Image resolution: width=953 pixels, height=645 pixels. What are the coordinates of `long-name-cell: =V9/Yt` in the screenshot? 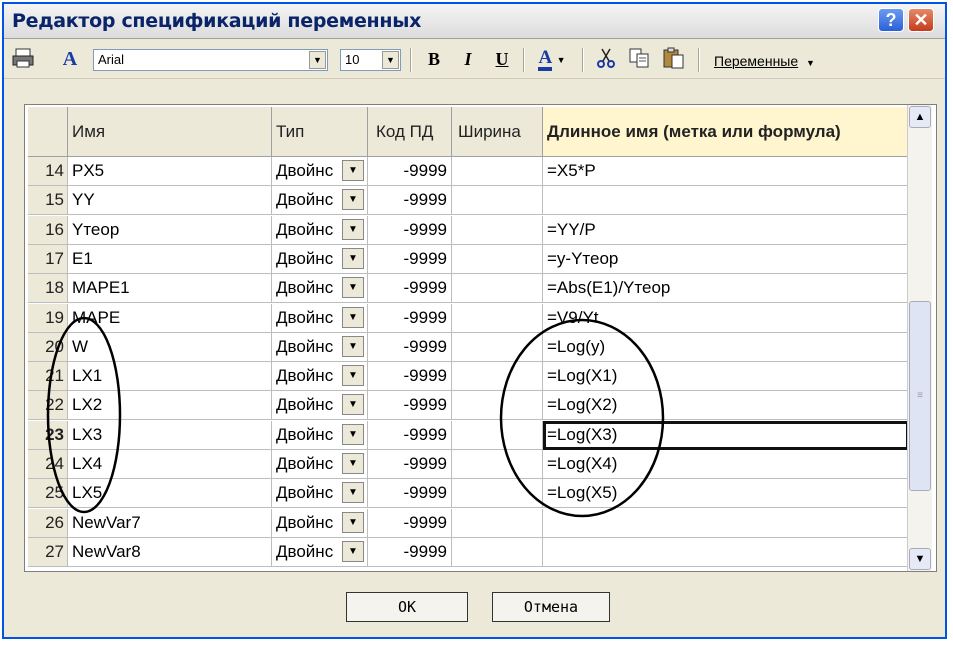 It's located at (726, 318).